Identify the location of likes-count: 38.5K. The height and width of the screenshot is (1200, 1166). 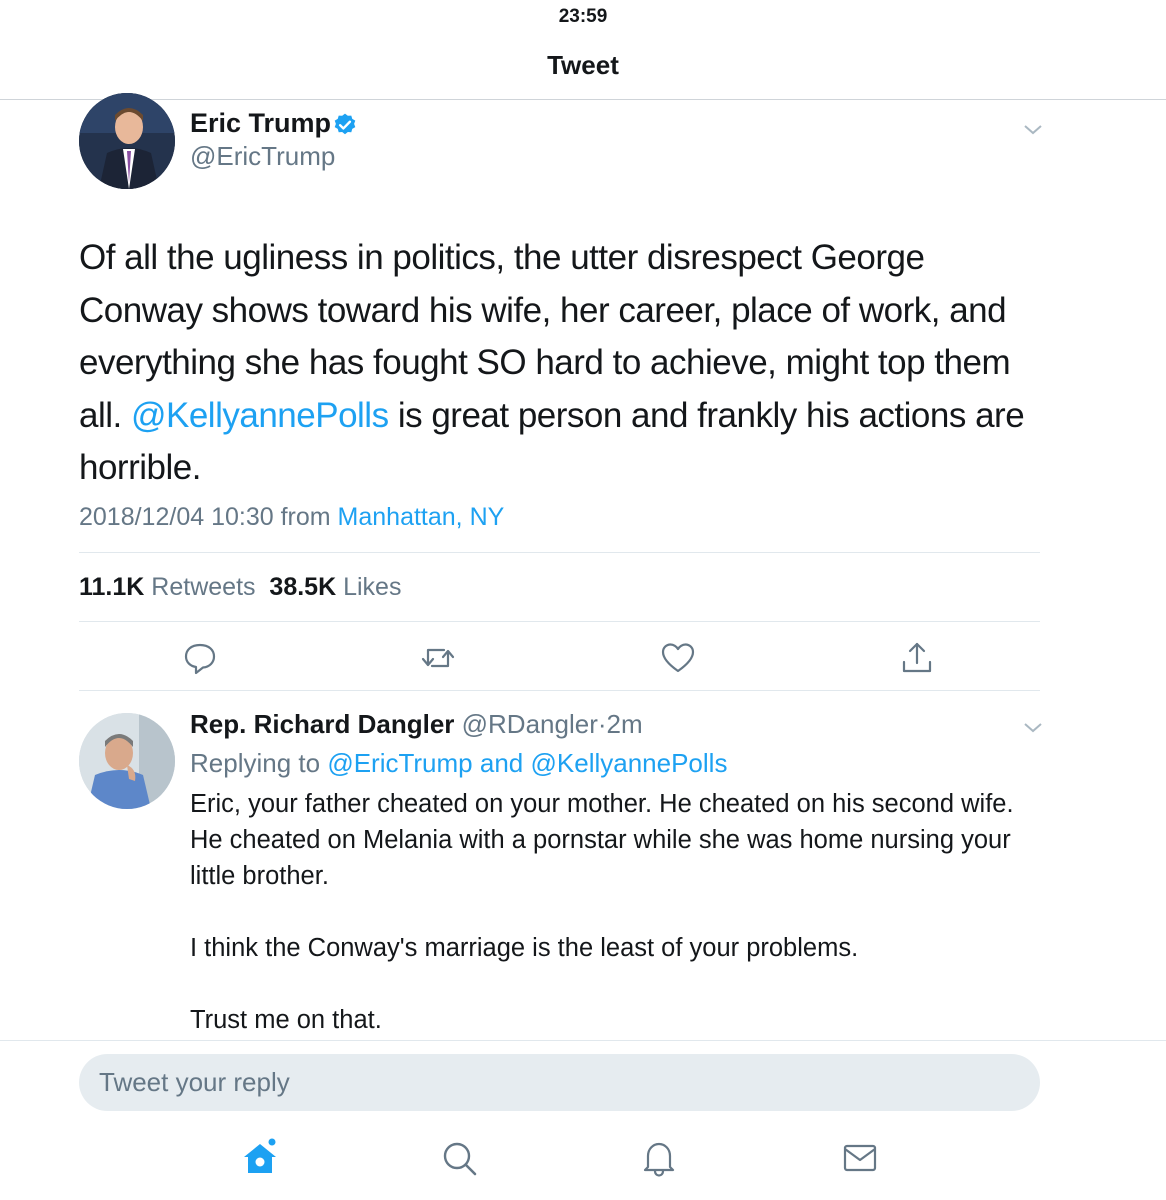
(302, 587).